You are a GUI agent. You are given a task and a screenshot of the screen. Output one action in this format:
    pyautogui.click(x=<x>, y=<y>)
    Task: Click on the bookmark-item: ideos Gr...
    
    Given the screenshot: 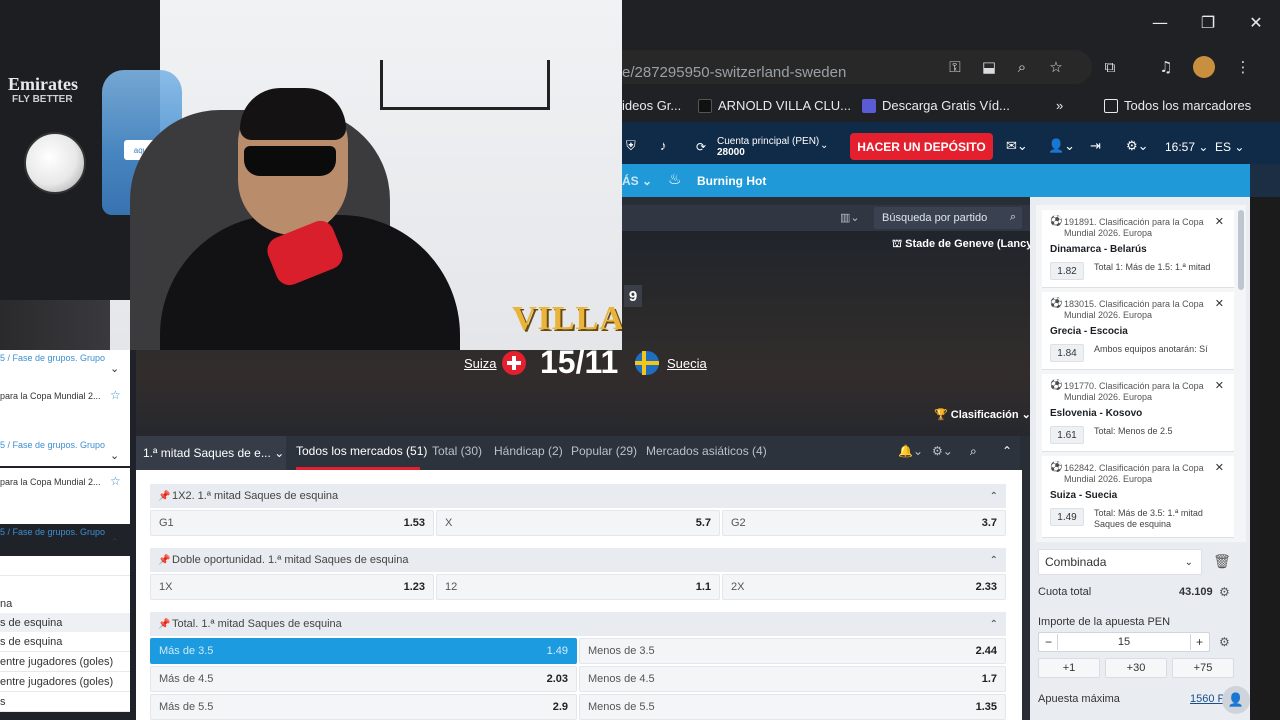 What is the action you would take?
    pyautogui.click(x=651, y=105)
    